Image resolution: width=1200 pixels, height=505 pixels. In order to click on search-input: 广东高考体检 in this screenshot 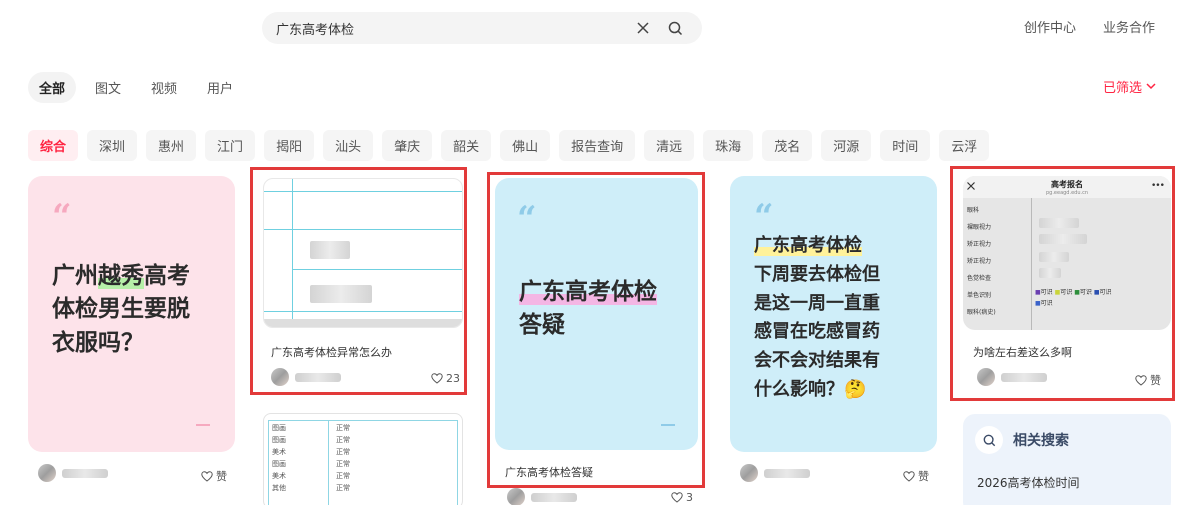, I will do `click(453, 28)`.